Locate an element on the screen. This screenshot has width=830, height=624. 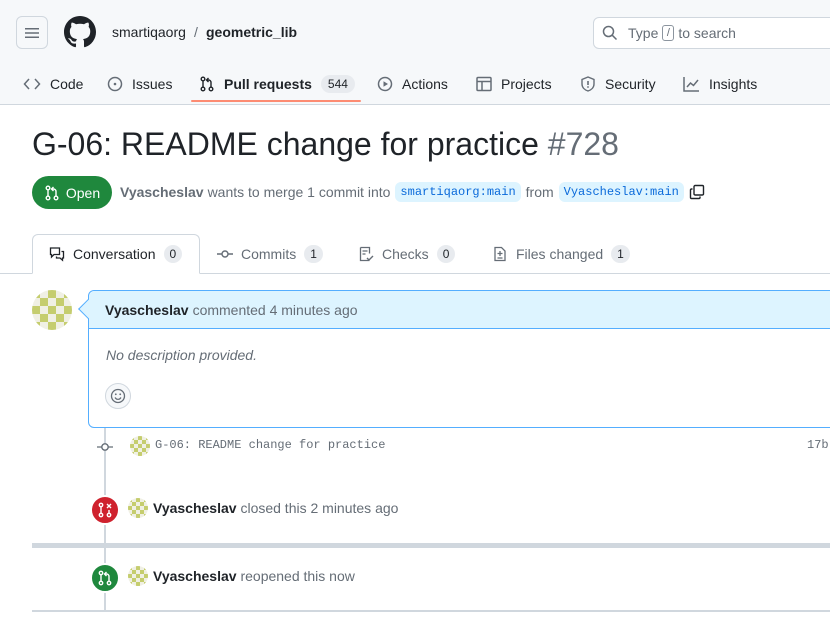
nav-security: Security is located at coordinates (618, 84).